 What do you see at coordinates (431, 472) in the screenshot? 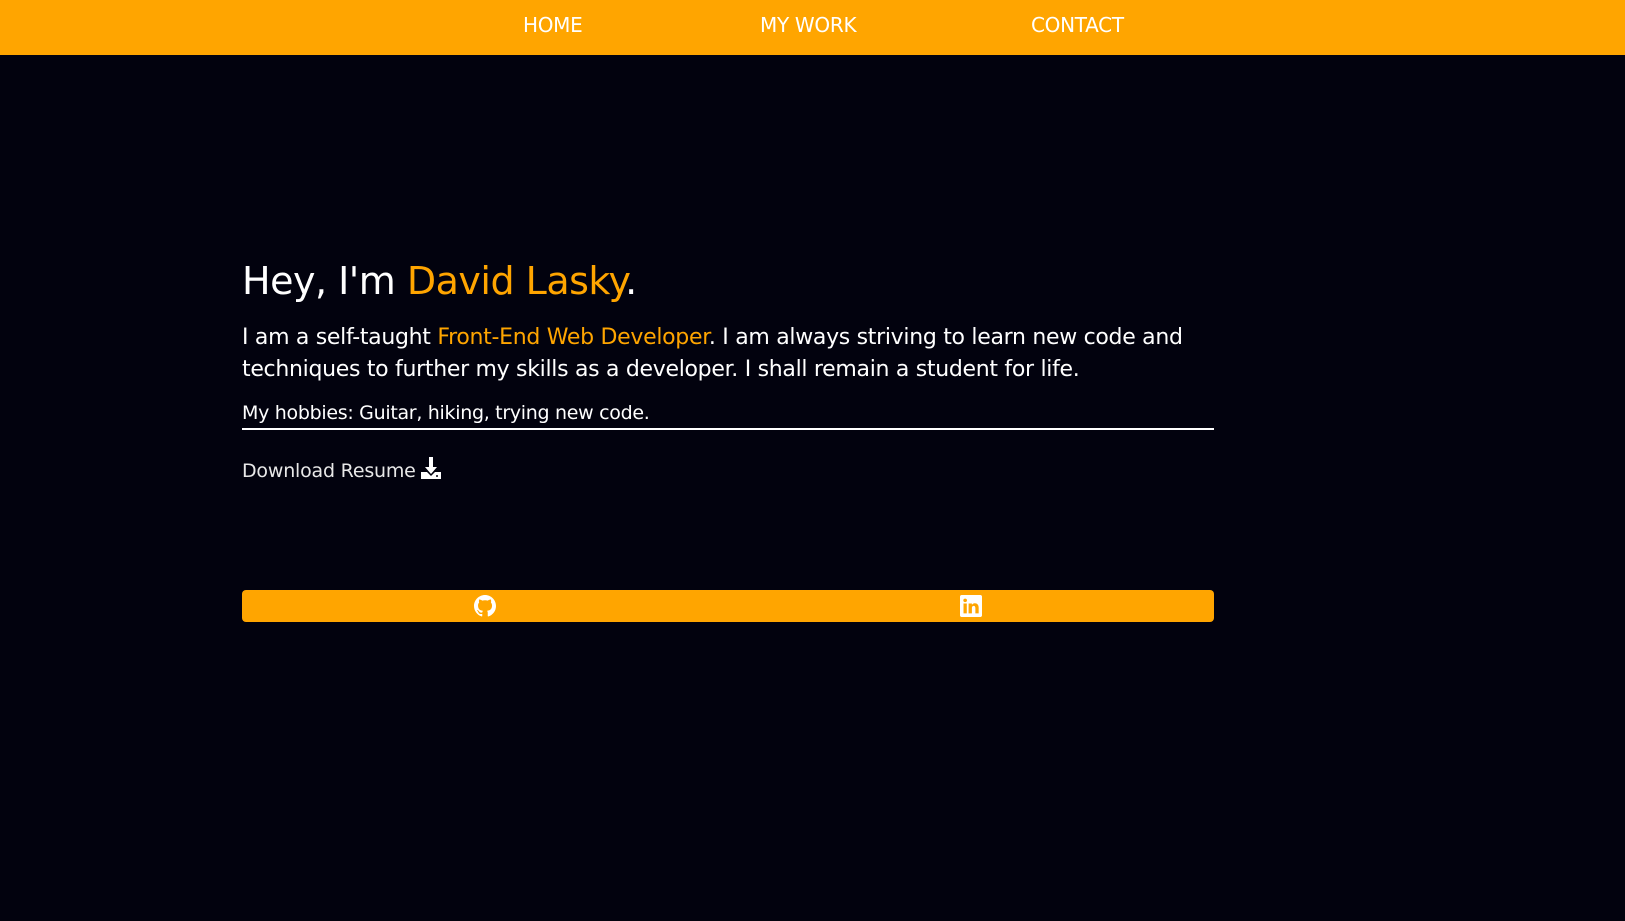
I see `download-icon` at bounding box center [431, 472].